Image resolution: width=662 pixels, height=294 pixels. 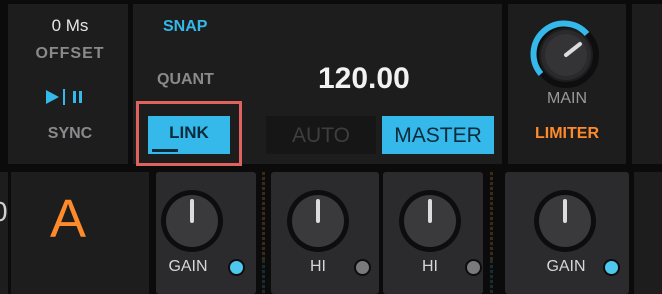 What do you see at coordinates (185, 80) in the screenshot?
I see `quant-button: QUANT` at bounding box center [185, 80].